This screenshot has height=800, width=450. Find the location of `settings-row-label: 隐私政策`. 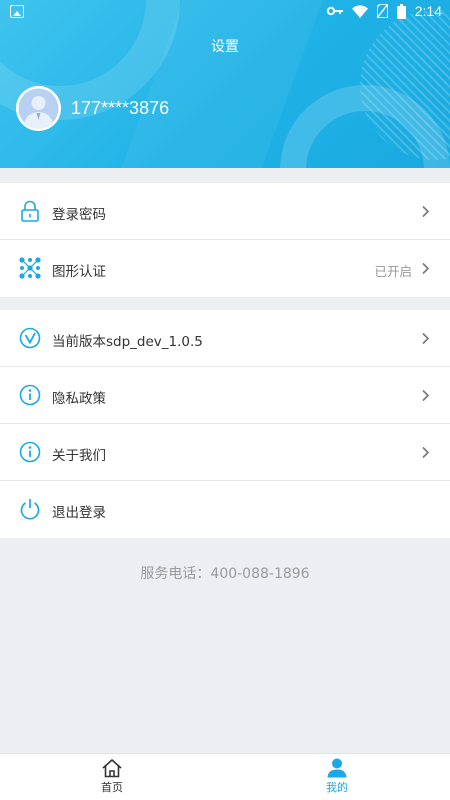

settings-row-label: 隐私政策 is located at coordinates (79, 399).